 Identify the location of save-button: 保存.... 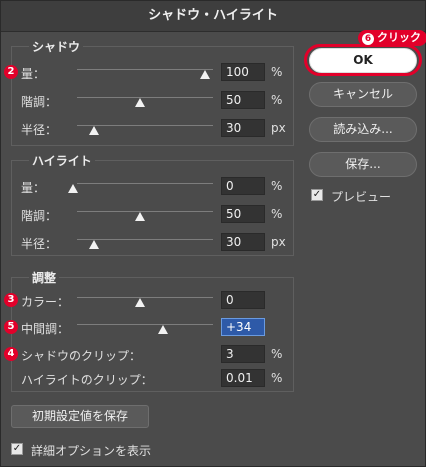
(363, 164).